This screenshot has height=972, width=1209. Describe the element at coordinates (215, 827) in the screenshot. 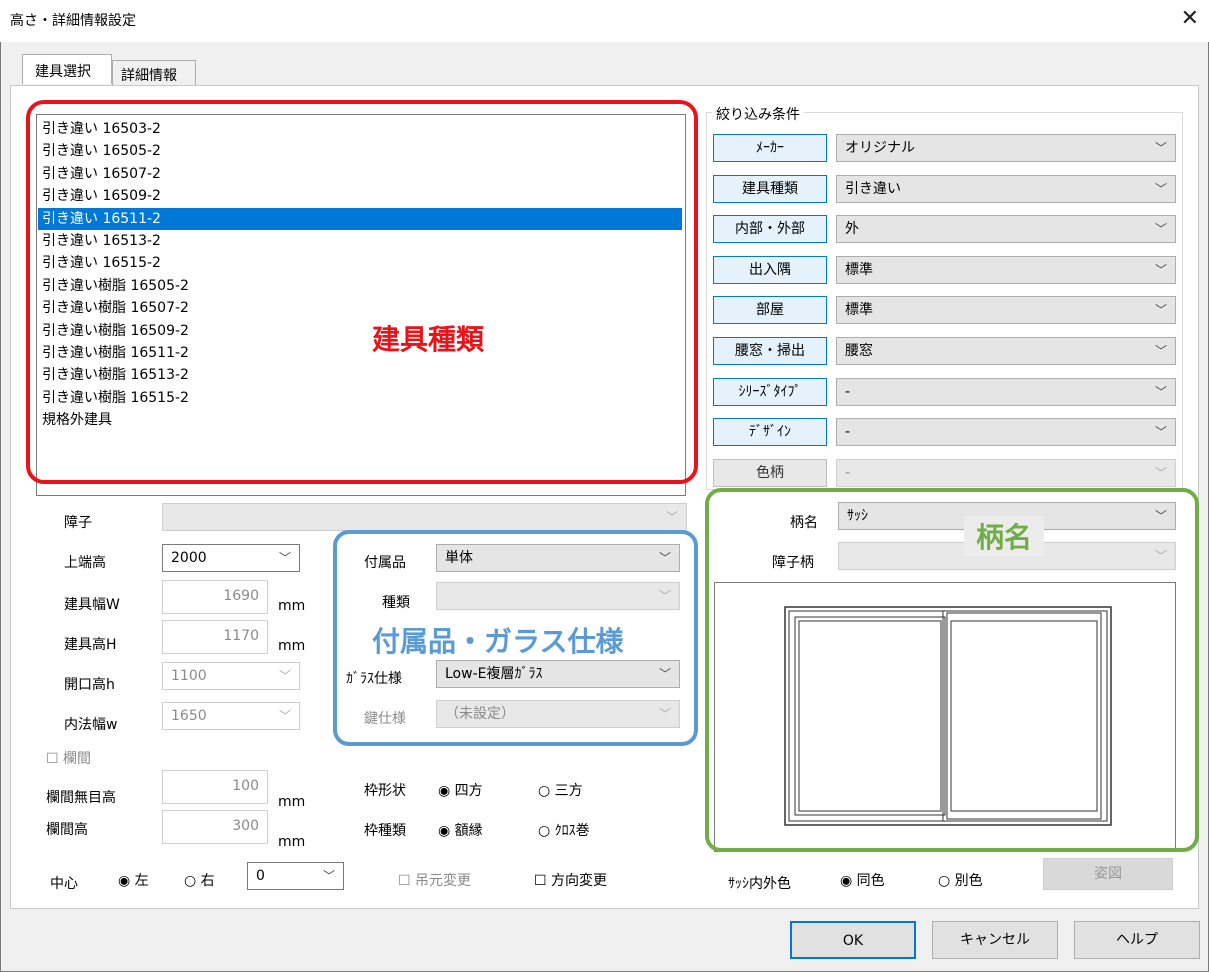

I see `ranma-height-field: 300` at that location.